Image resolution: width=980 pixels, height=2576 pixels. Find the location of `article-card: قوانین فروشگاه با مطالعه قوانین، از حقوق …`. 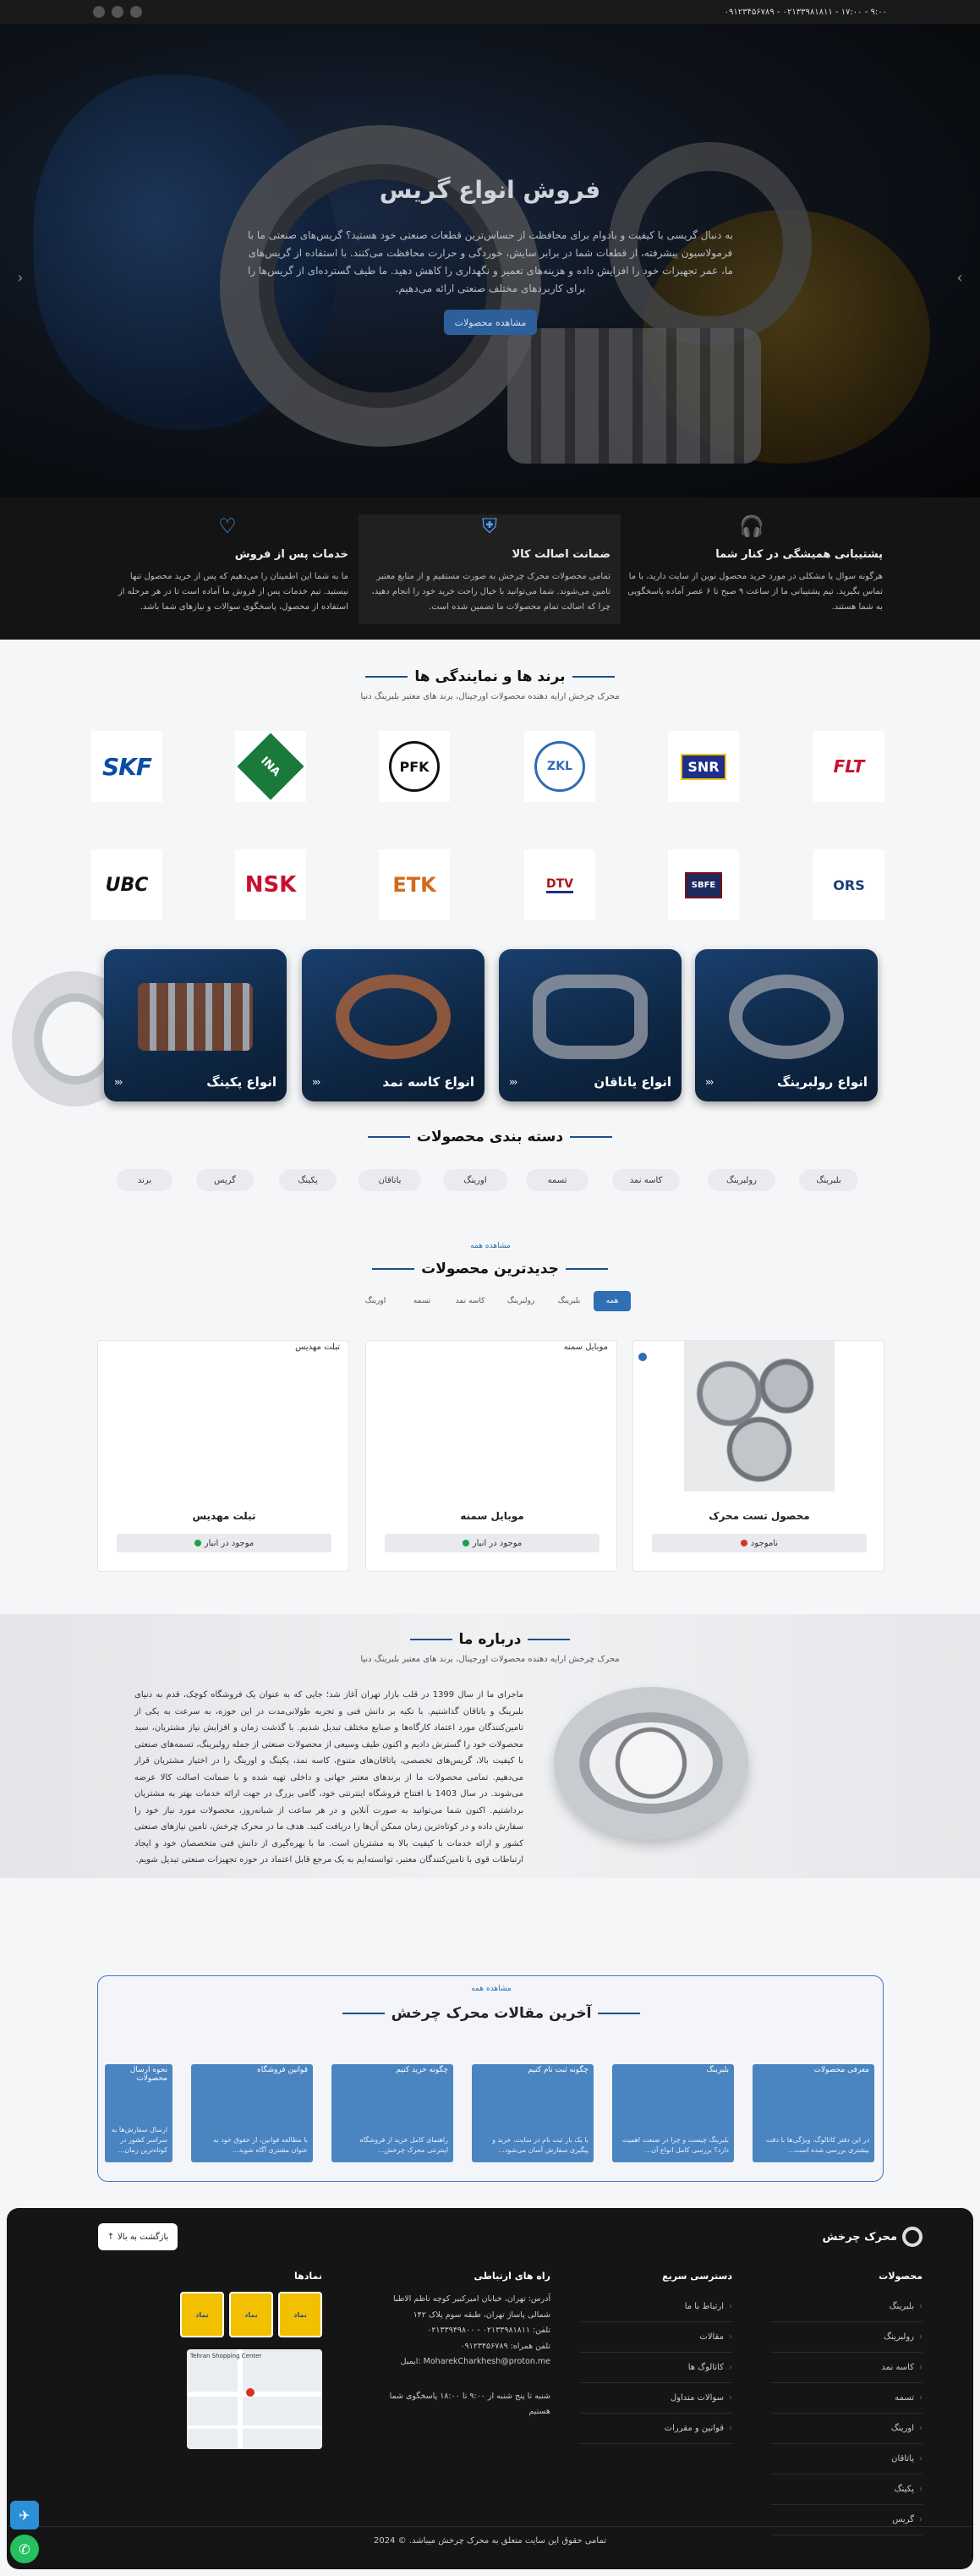

article-card: قوانین فروشگاه با مطالعه قوانین، از حقوق … is located at coordinates (252, 2113).